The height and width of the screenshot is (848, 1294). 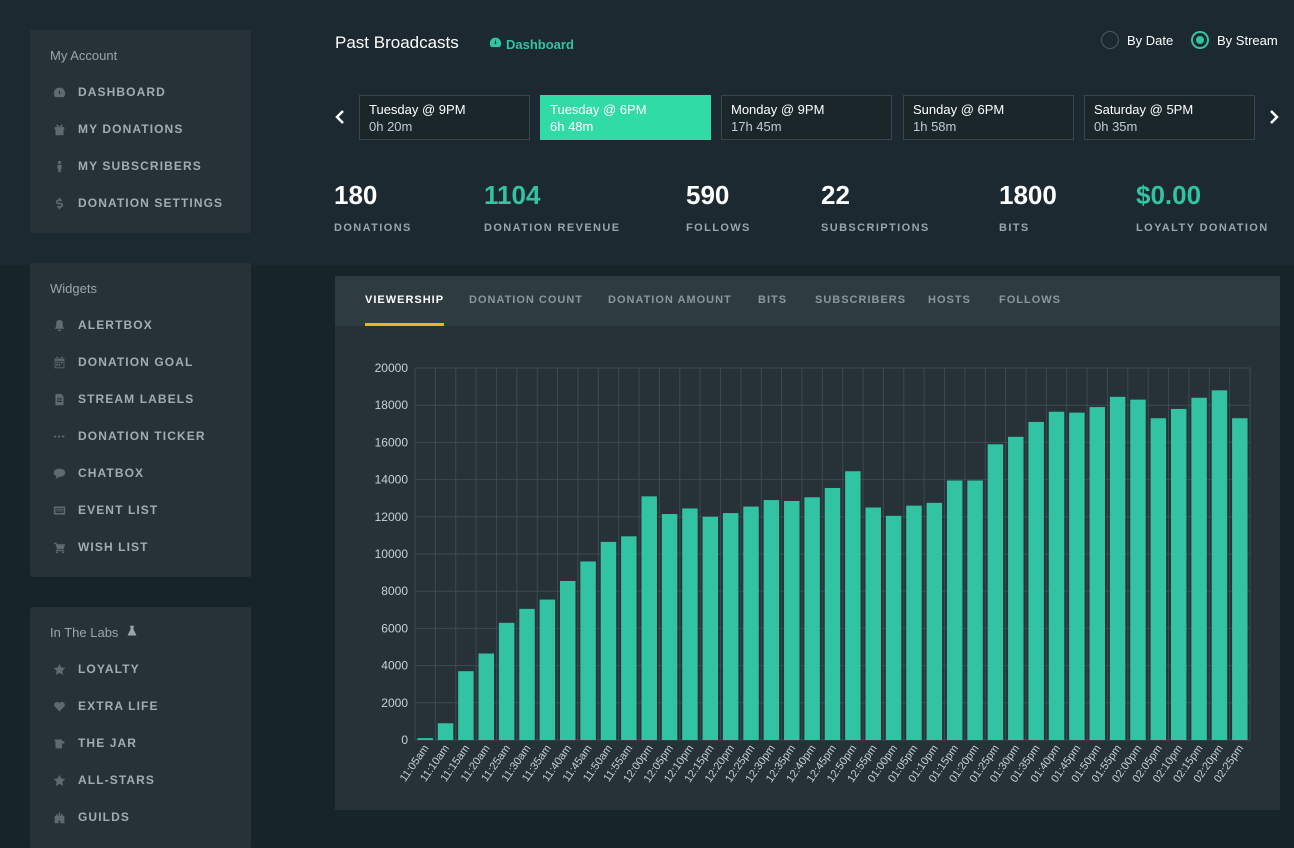 What do you see at coordinates (146, 743) in the screenshot?
I see `sidebar-item-the-jar: THE JAR` at bounding box center [146, 743].